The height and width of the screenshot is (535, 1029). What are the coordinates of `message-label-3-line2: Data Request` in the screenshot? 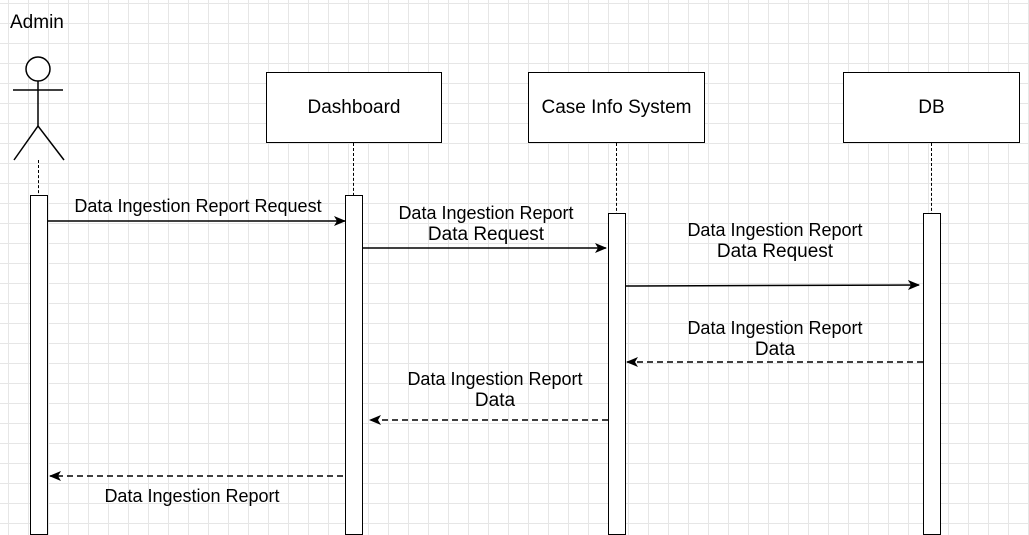 It's located at (775, 251).